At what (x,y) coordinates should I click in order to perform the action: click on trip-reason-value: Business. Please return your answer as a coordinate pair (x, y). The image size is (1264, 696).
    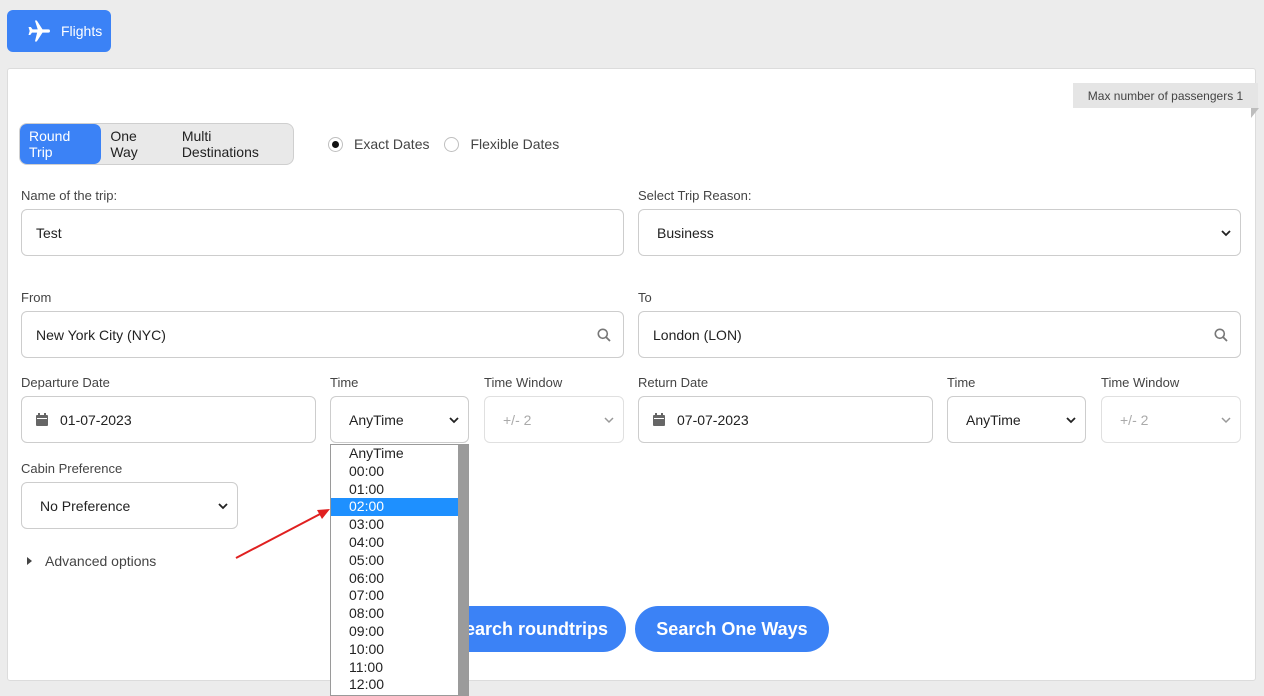
    Looking at the image, I should click on (685, 232).